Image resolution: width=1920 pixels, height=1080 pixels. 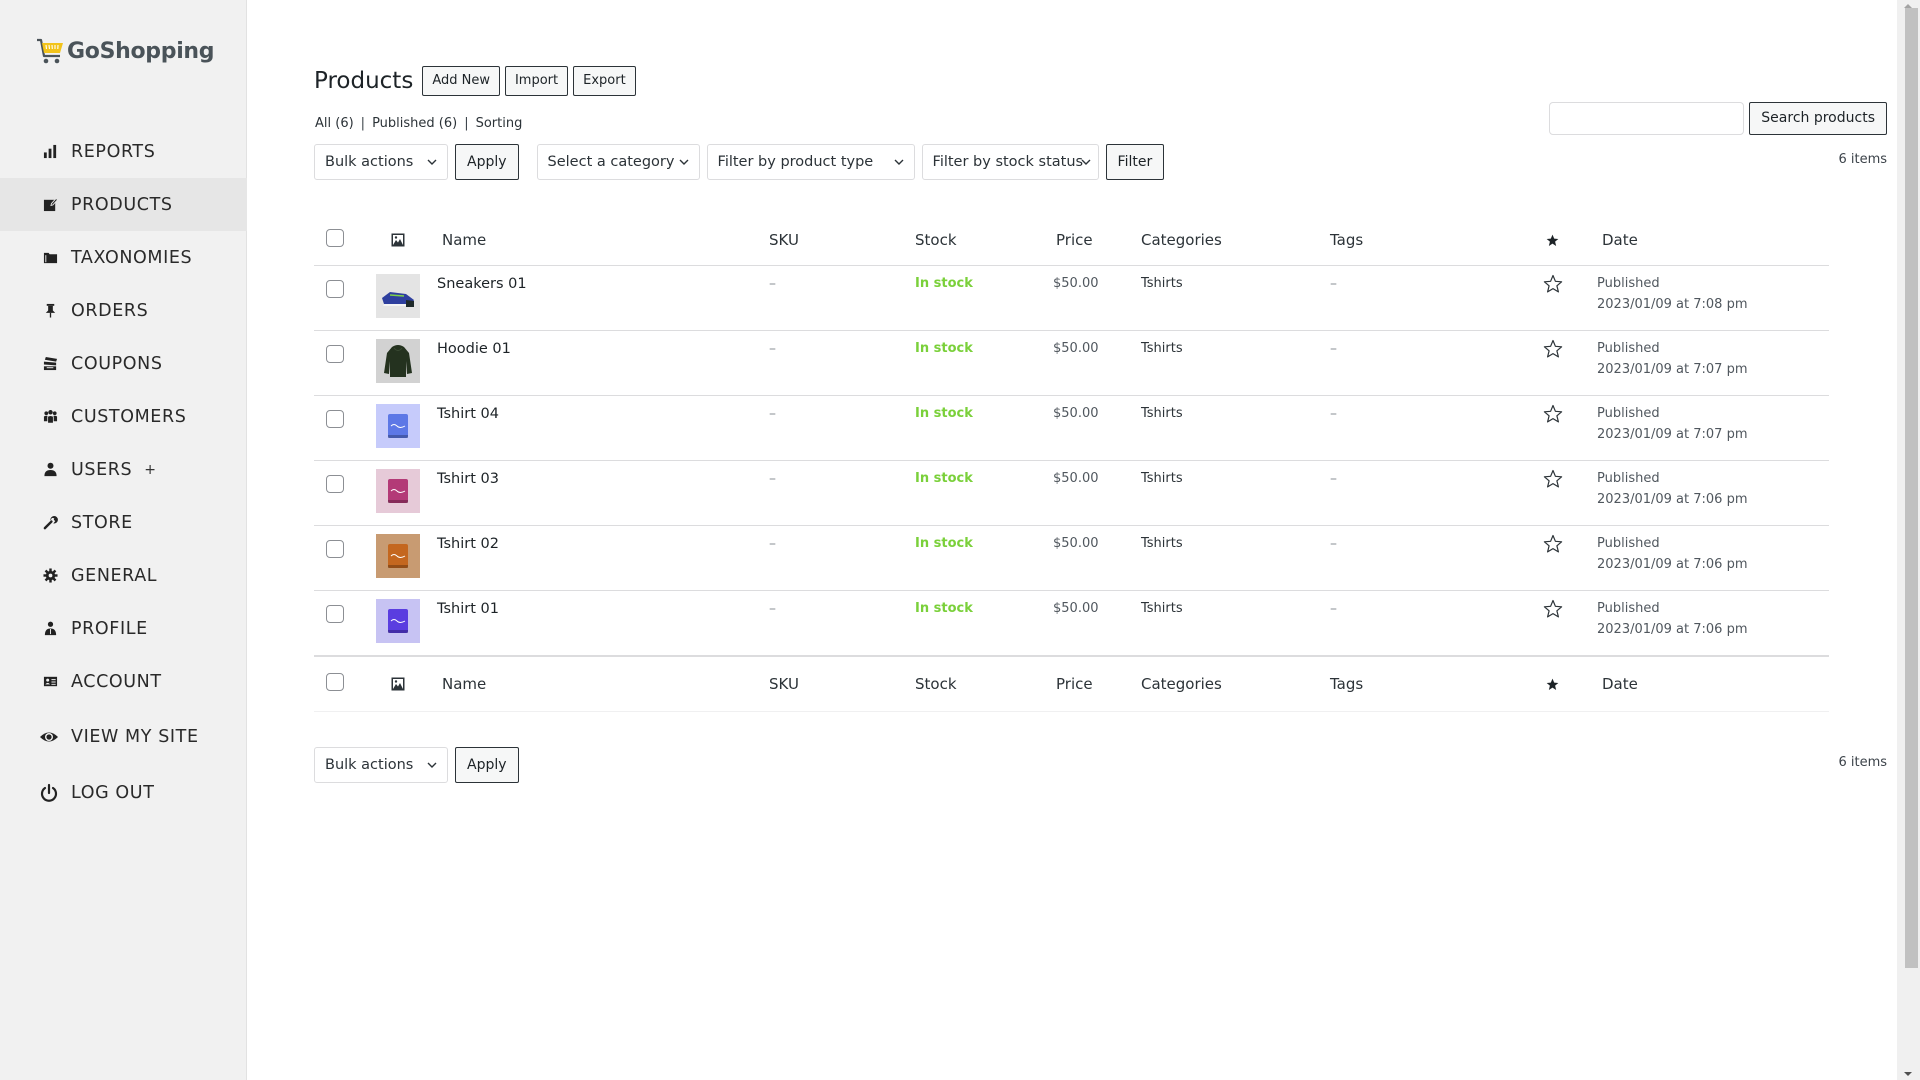 I want to click on items-count-bottom: 6 items, so click(x=1862, y=762).